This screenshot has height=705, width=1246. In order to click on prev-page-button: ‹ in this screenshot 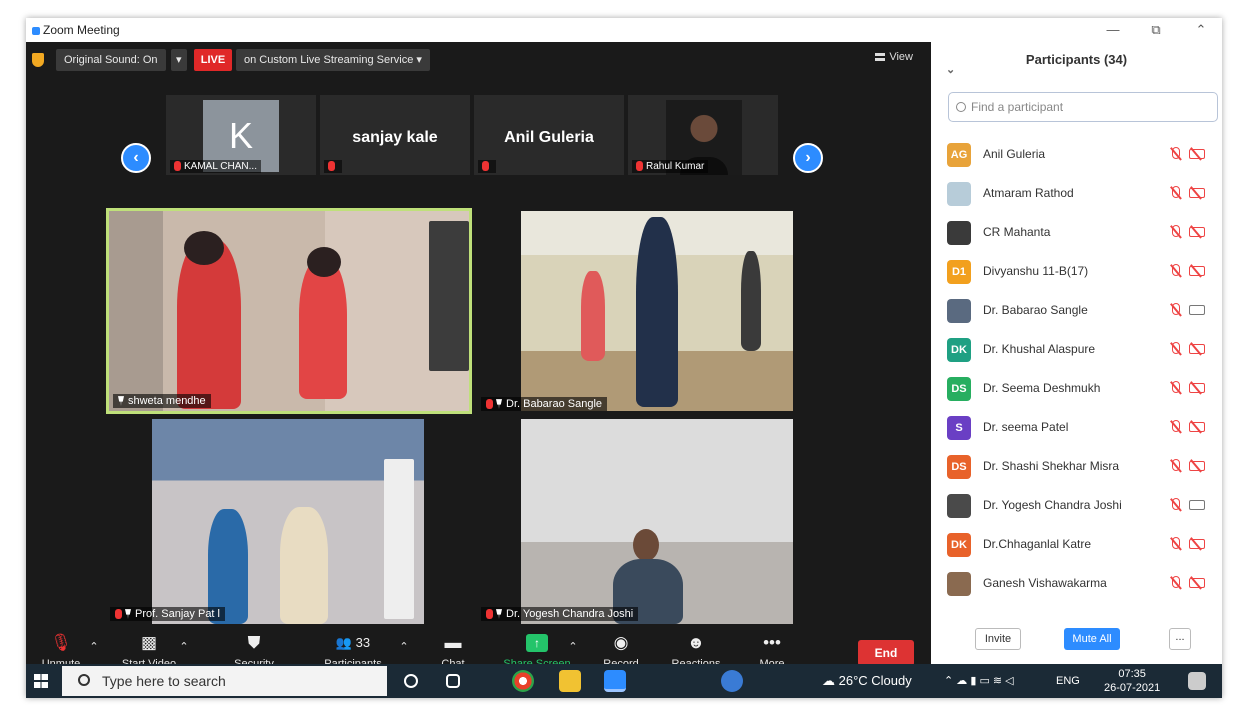, I will do `click(136, 158)`.